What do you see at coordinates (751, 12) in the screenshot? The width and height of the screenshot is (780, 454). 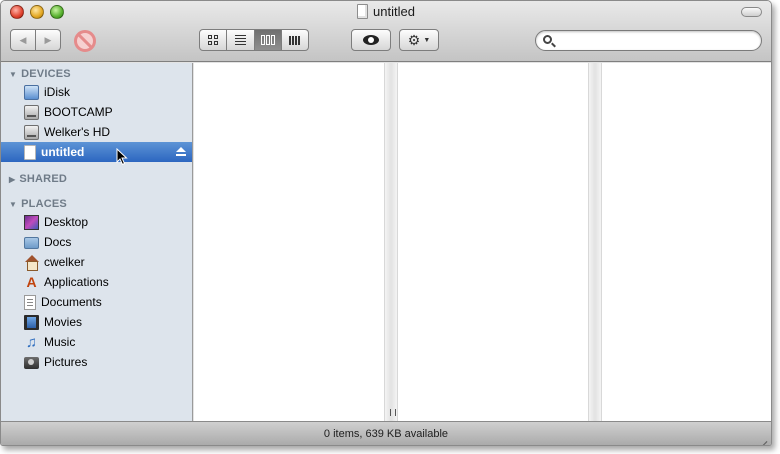 I see `toolbar-toggle-button` at bounding box center [751, 12].